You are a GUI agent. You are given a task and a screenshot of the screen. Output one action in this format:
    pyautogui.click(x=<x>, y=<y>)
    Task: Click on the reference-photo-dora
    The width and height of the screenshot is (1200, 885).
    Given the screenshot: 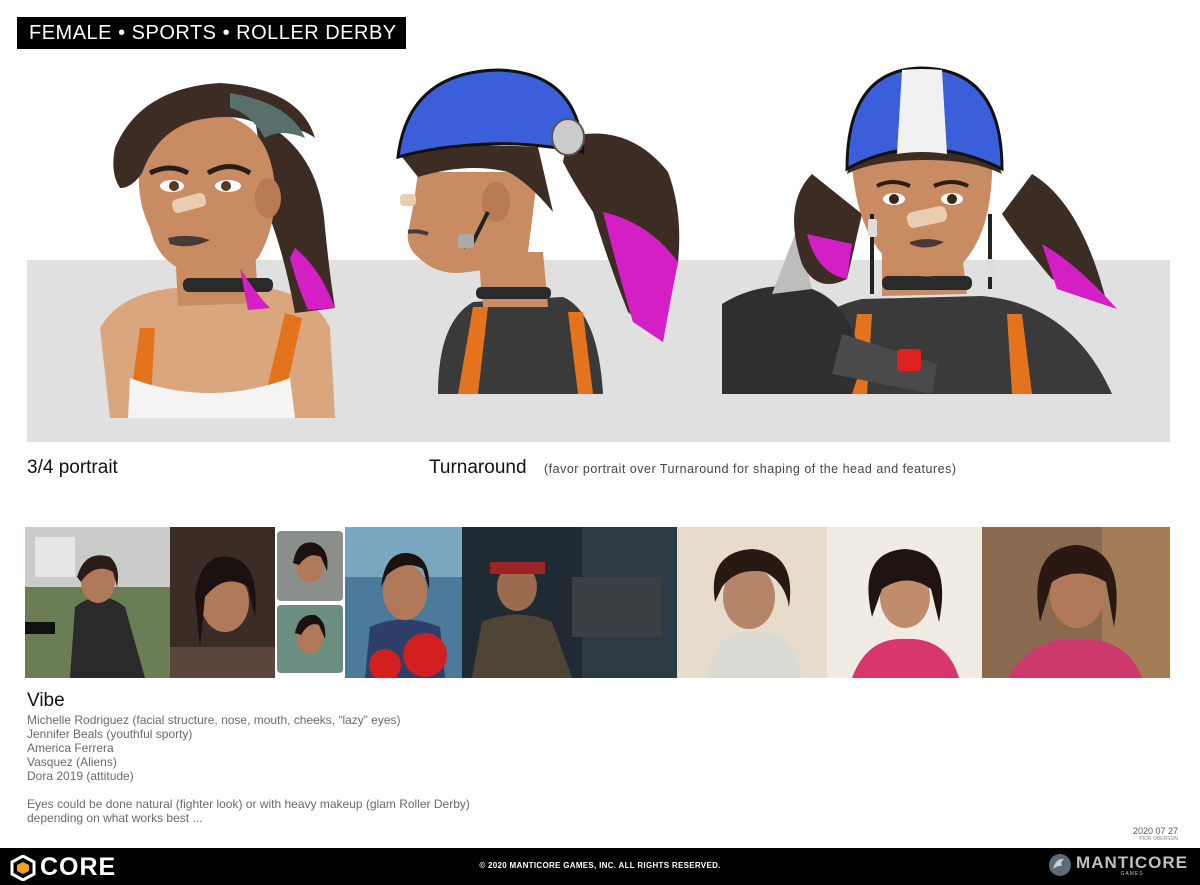 What is the action you would take?
    pyautogui.click(x=1076, y=602)
    